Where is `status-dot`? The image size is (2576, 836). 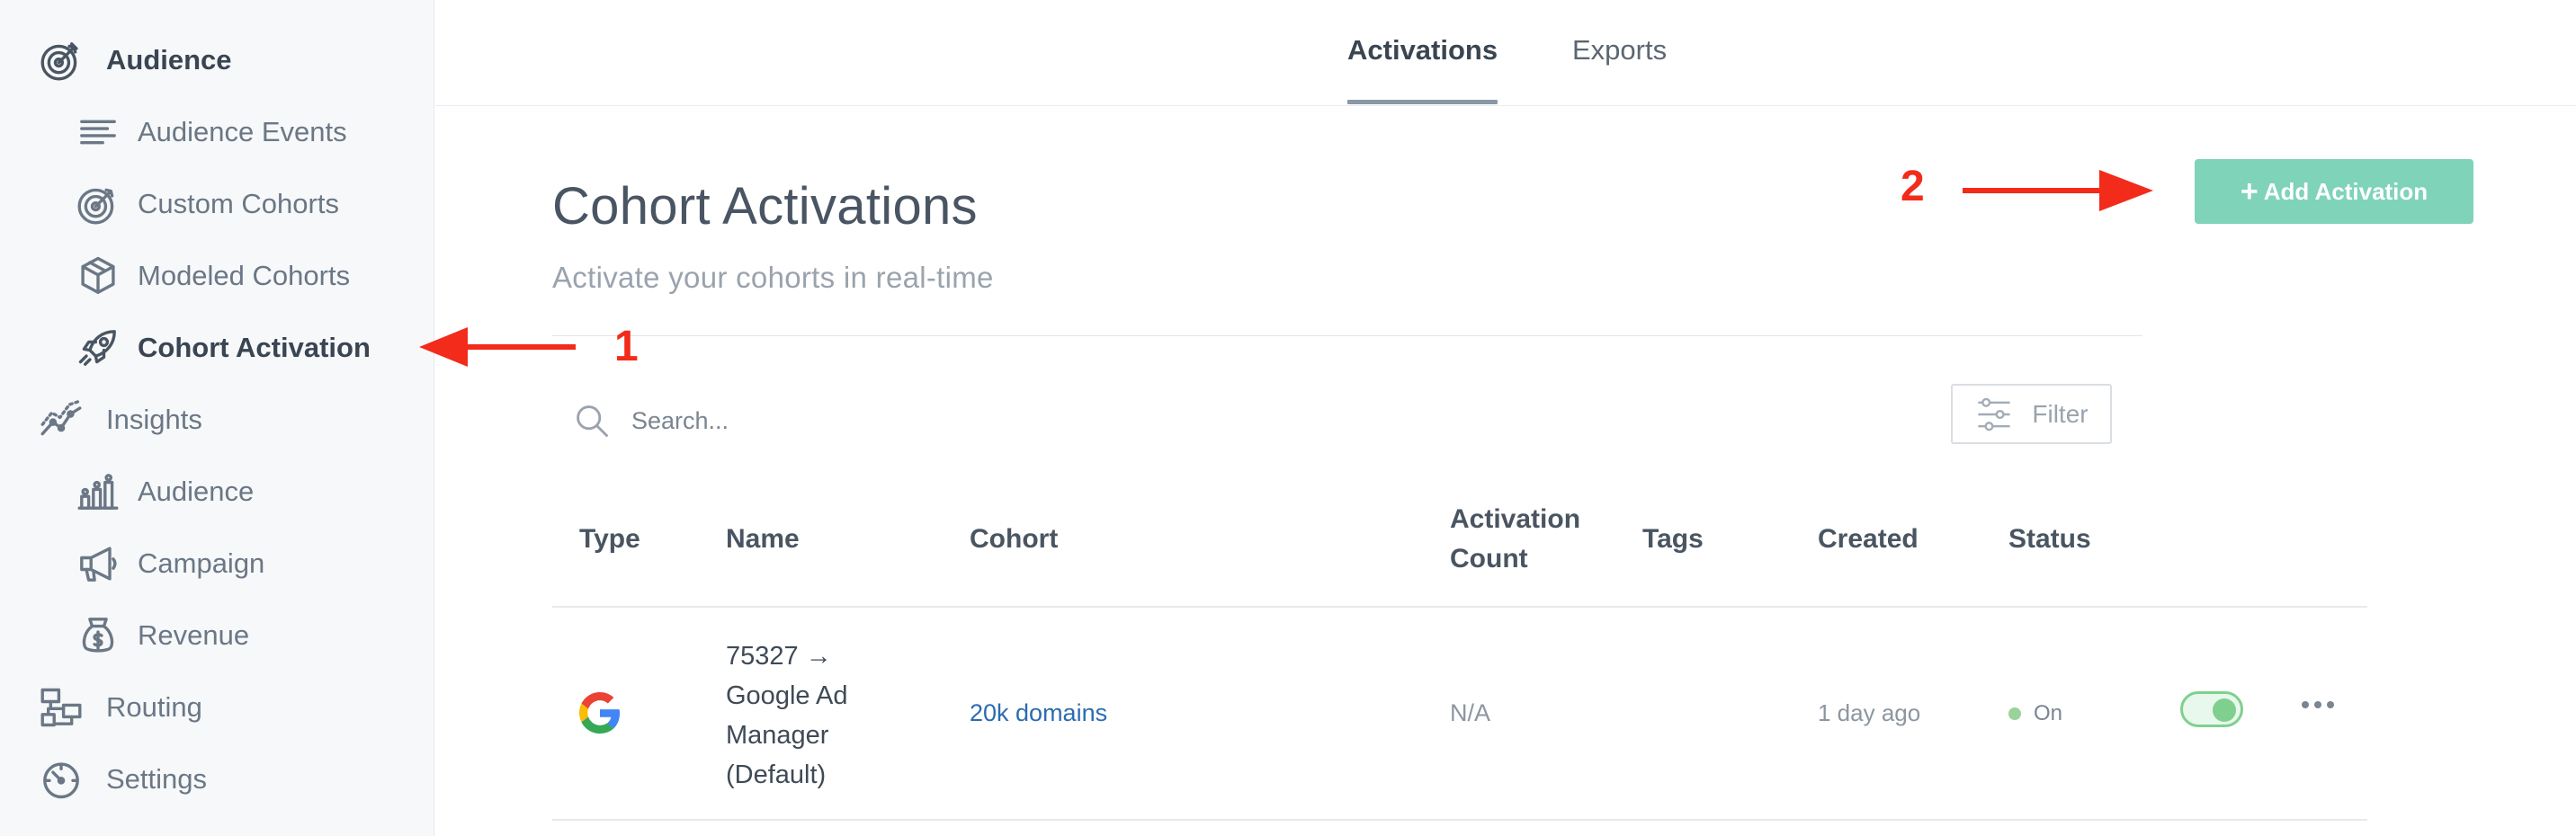
status-dot is located at coordinates (2014, 713).